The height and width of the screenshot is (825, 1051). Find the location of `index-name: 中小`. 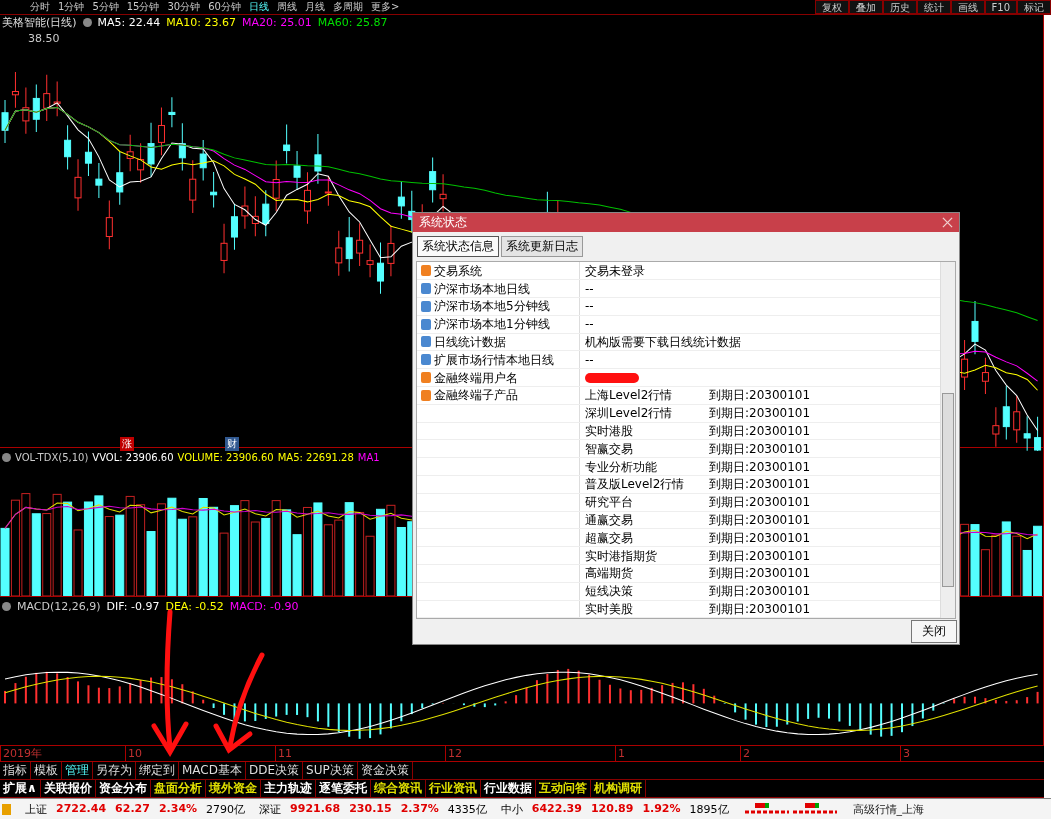

index-name: 中小 is located at coordinates (511, 809).